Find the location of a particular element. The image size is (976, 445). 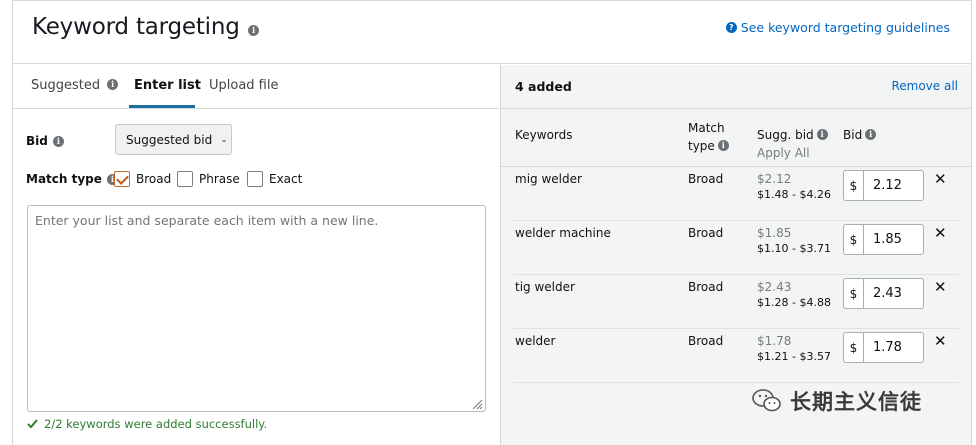

row-bid-input: $ 2.12 is located at coordinates (883, 185).